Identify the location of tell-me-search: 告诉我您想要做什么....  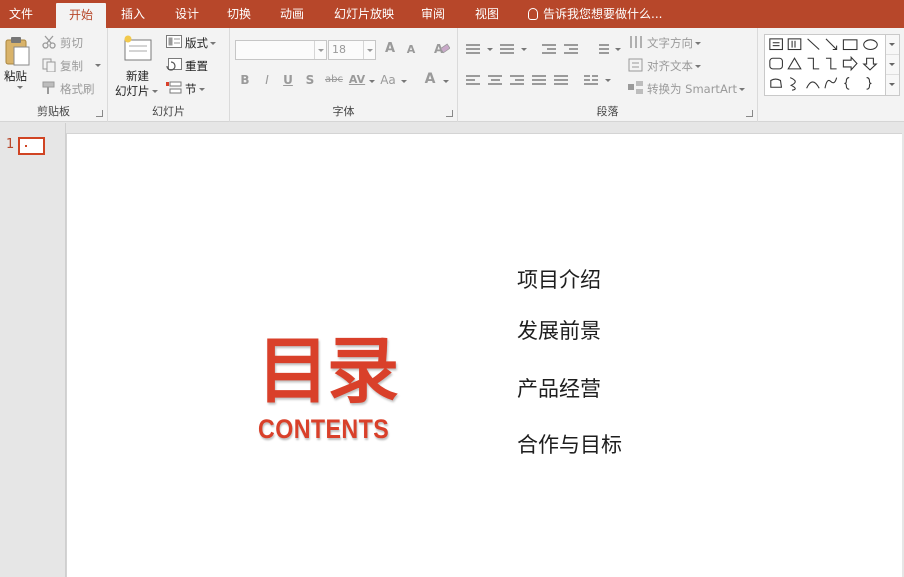
(595, 14).